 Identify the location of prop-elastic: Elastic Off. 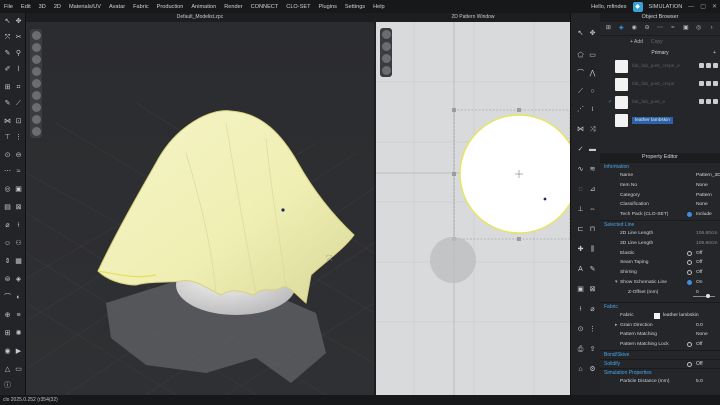
(660, 254).